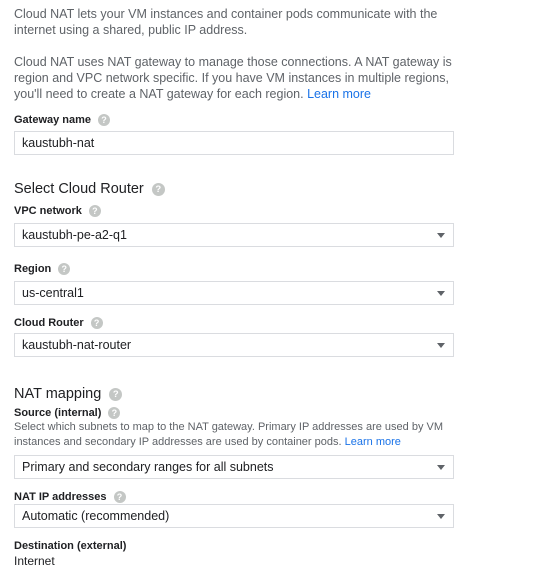  What do you see at coordinates (234, 516) in the screenshot?
I see `nat-ip-addresses-select: Automatic (recommended)` at bounding box center [234, 516].